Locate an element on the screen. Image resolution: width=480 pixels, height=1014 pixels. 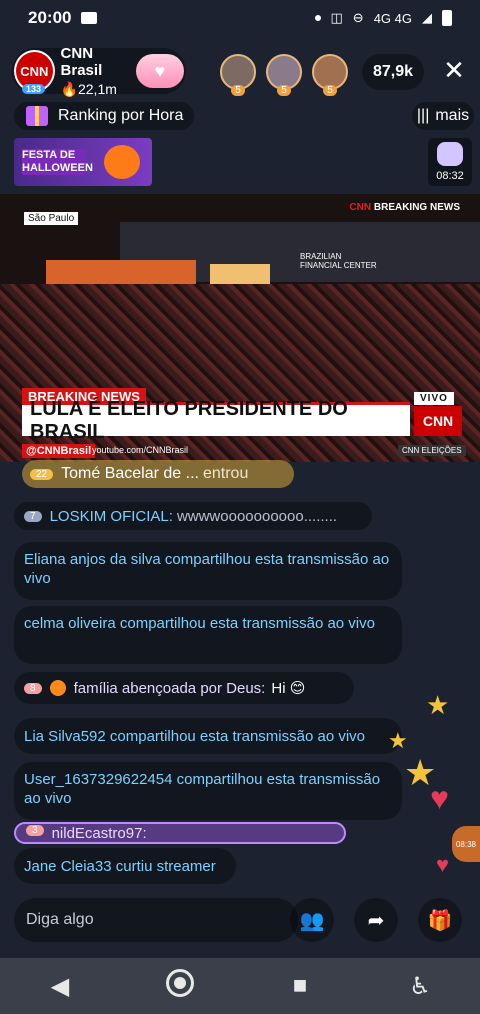
ranking-button: Ranking por Hora is located at coordinates (104, 116).